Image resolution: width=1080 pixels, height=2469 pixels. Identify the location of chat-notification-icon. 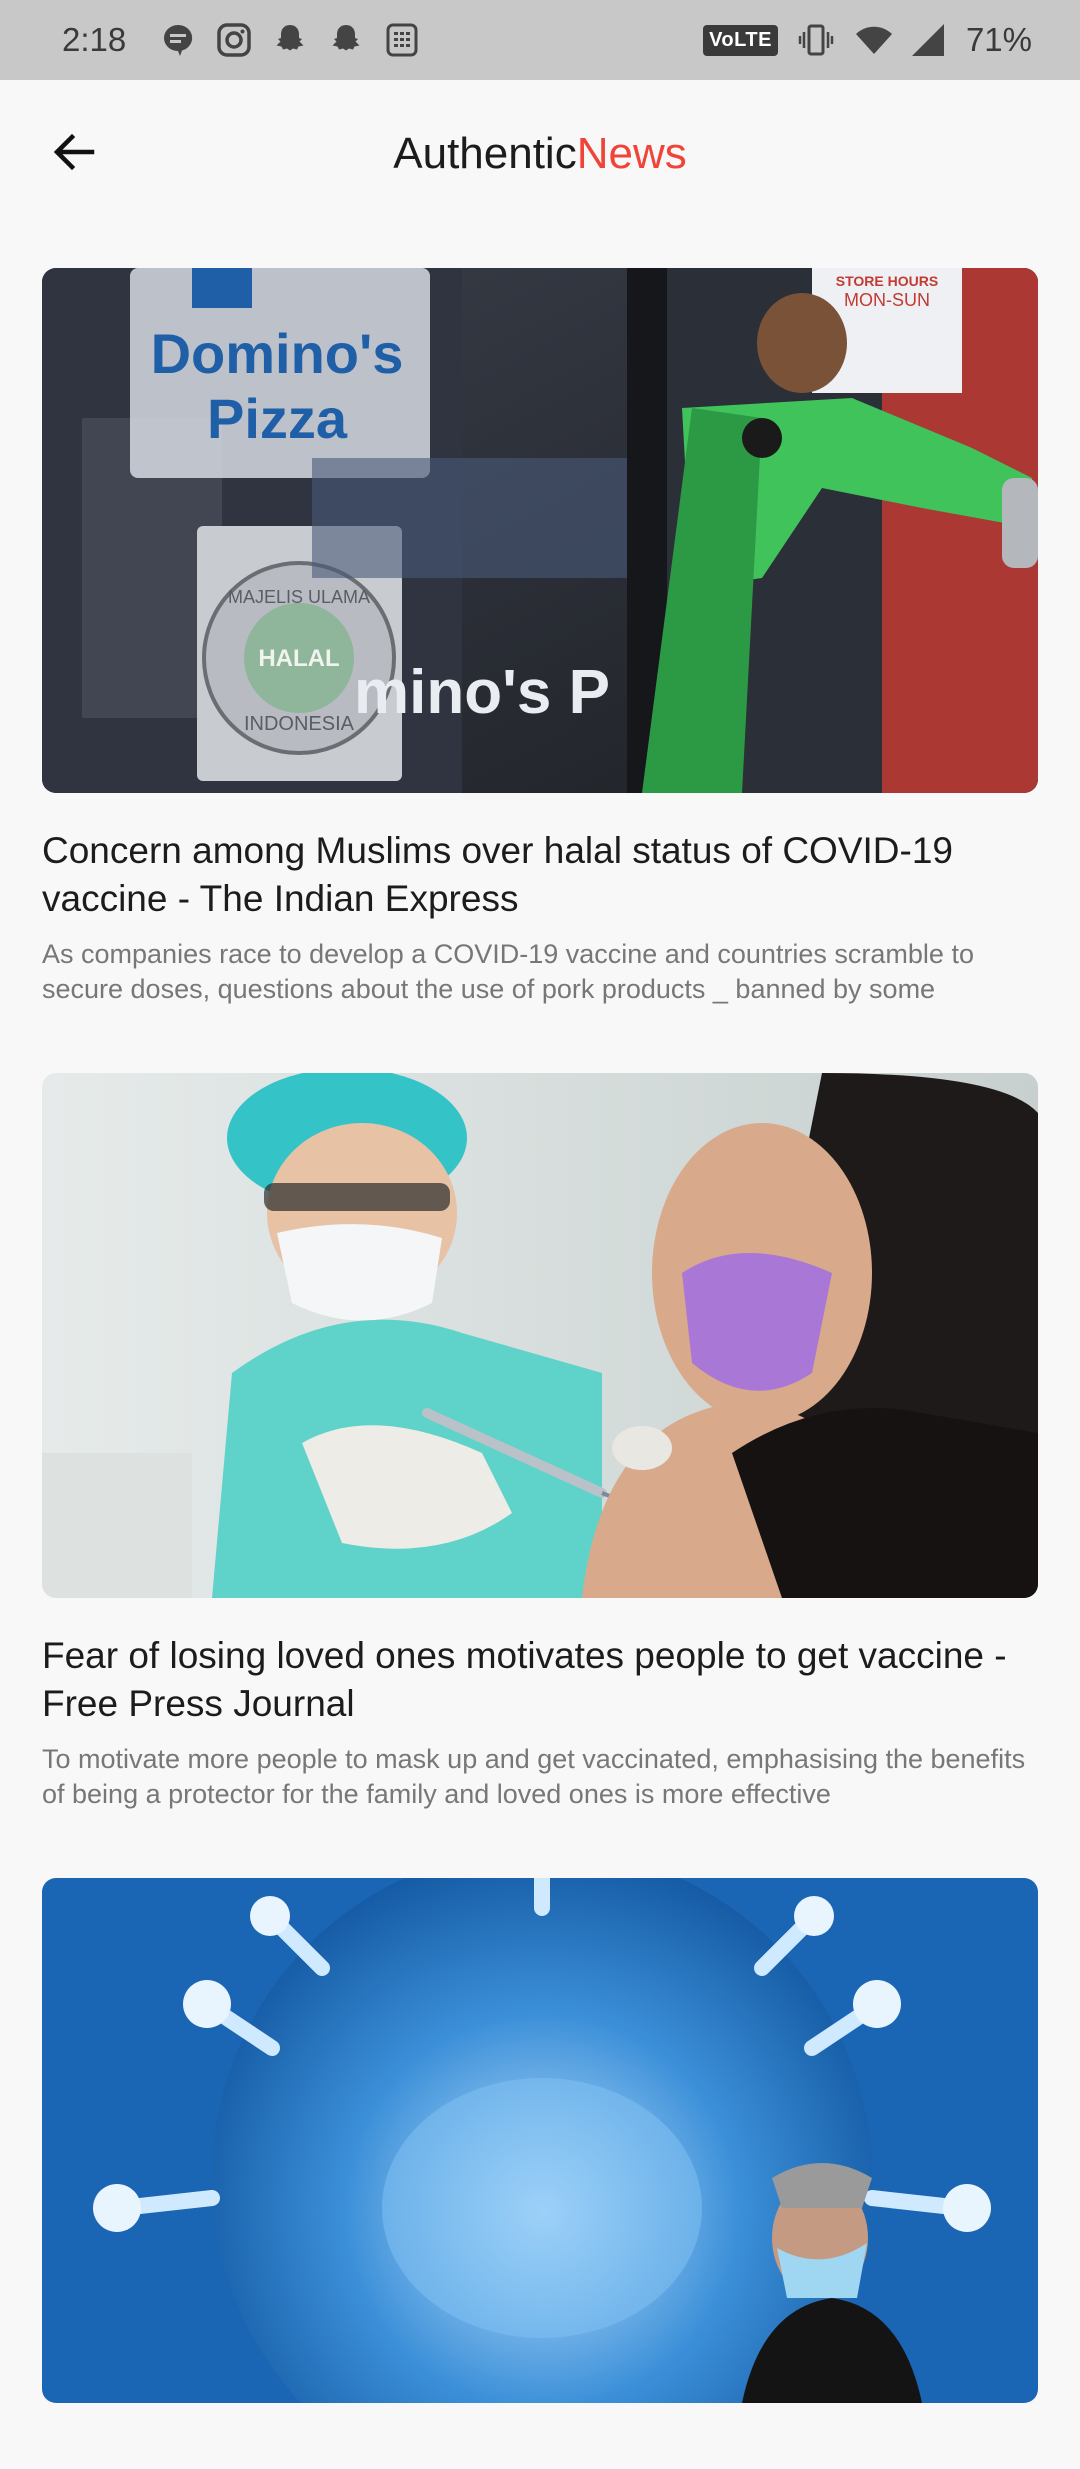
(178, 40).